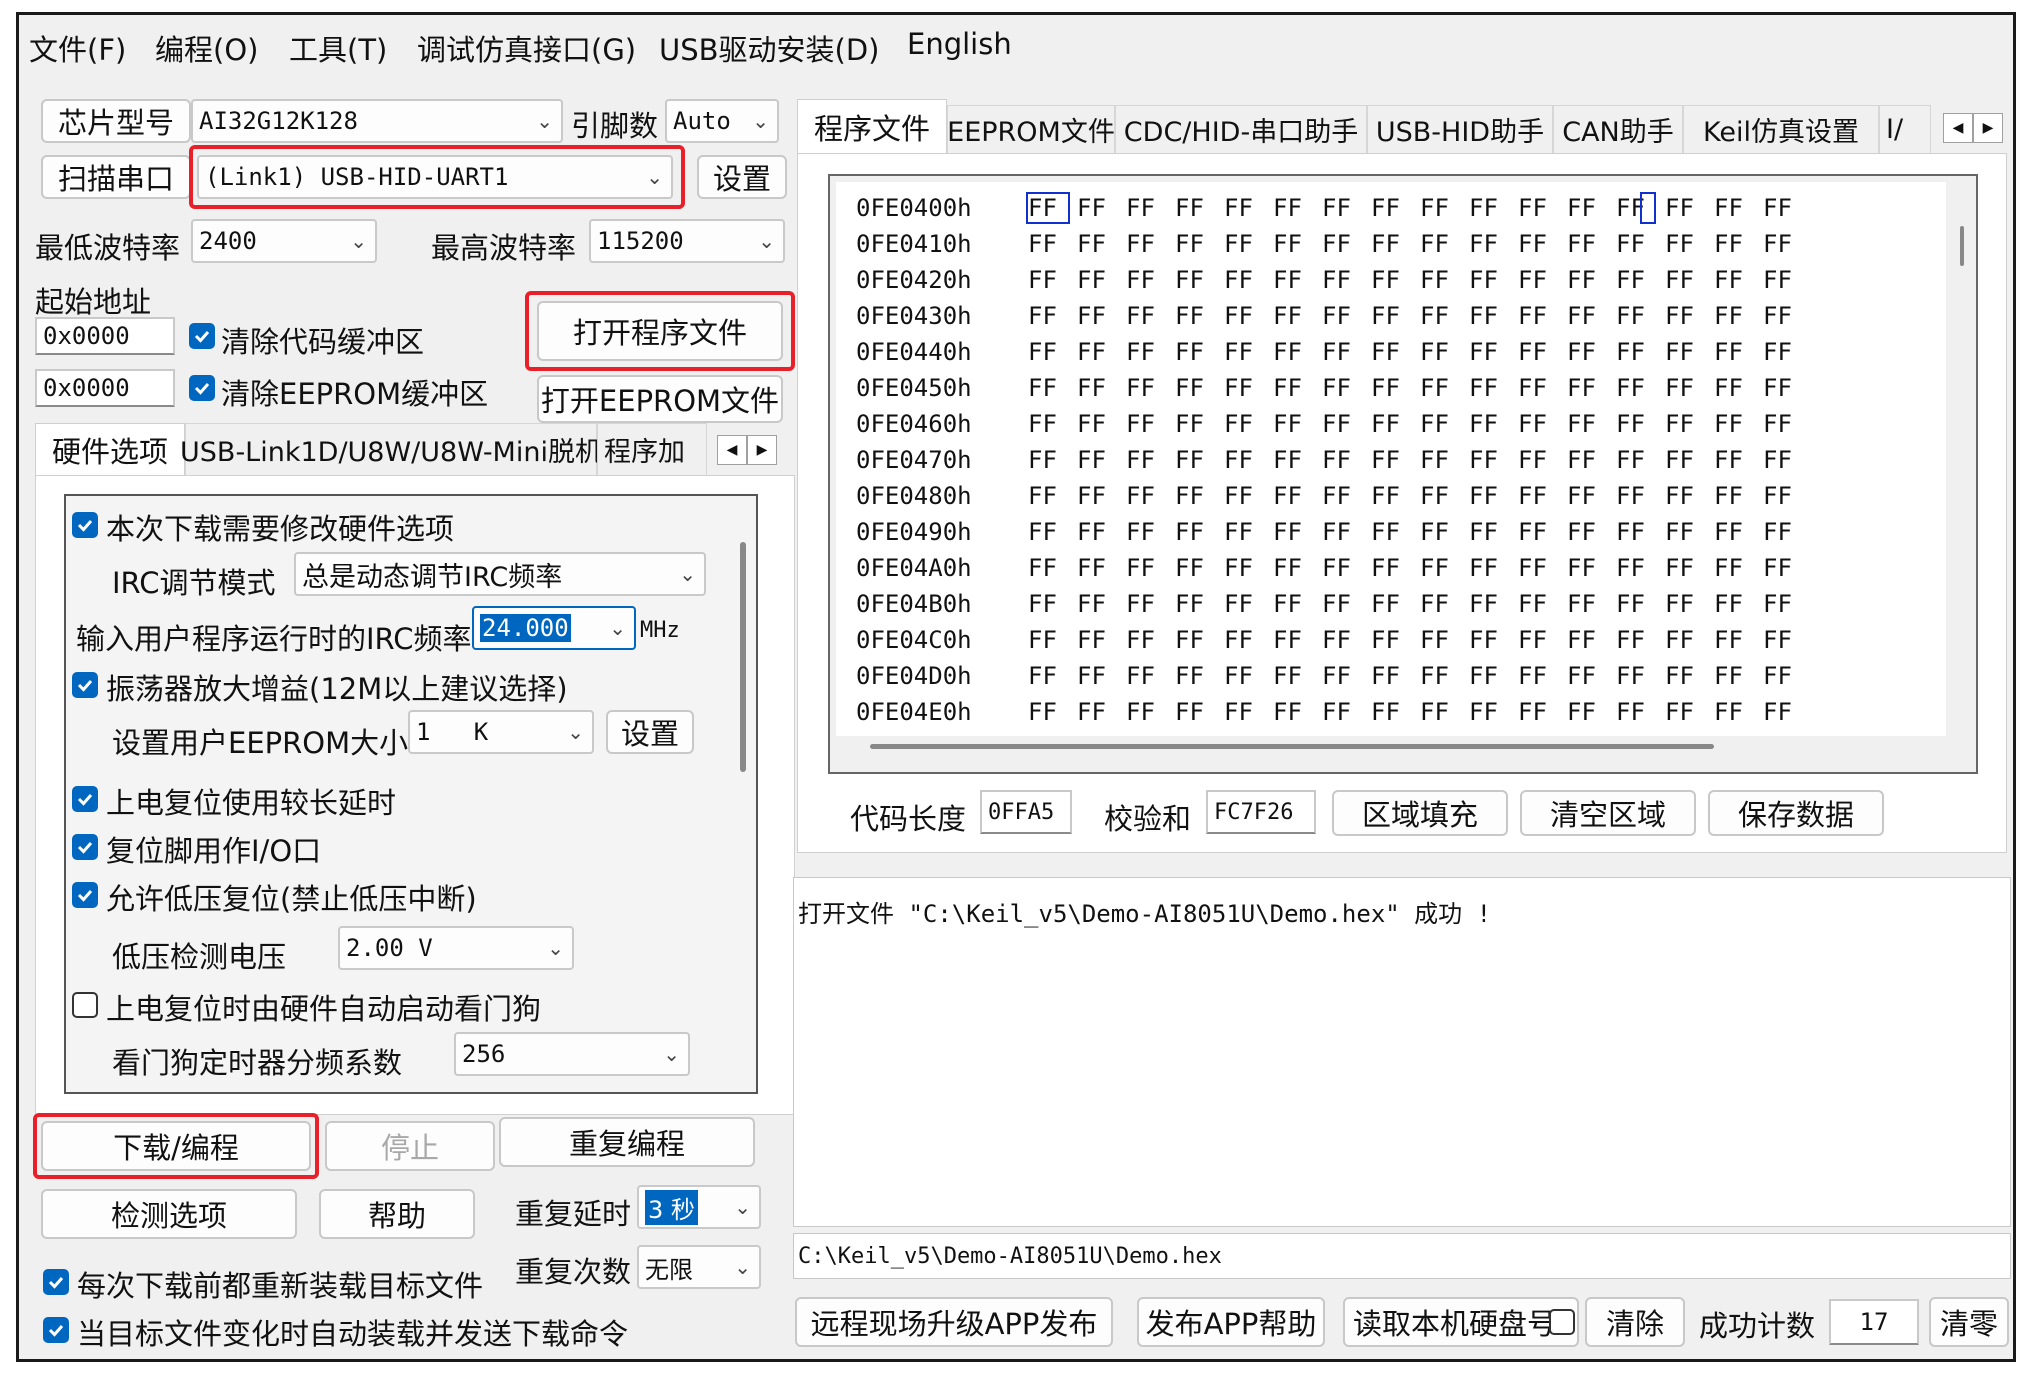 This screenshot has height=1374, width=2029. I want to click on tab-usb-hid-assistant: USB-HID助手, so click(1460, 129).